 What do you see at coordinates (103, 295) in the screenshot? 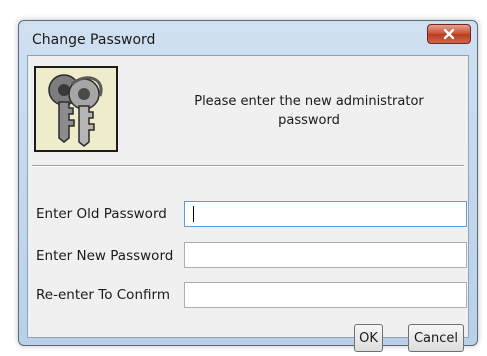
I see `confirm-password-label: Re-enter To Confirm` at bounding box center [103, 295].